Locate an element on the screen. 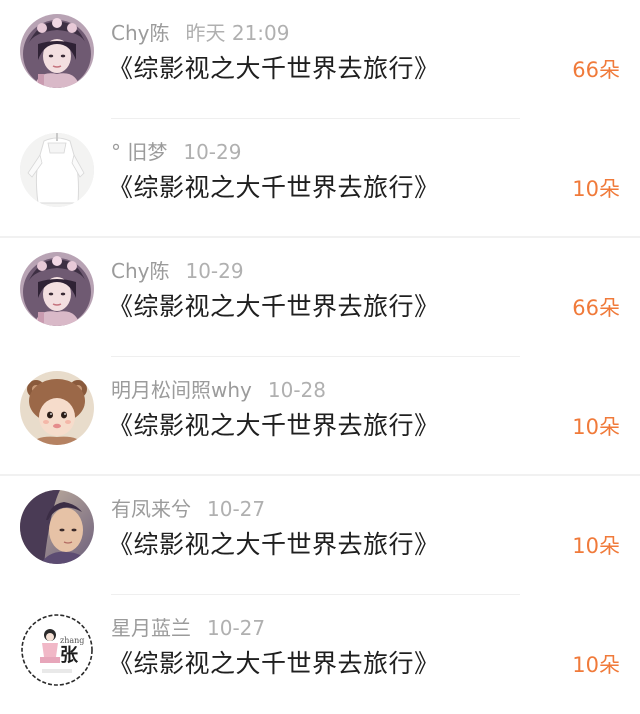  record-meta: Chy陈 昨天 21:09 is located at coordinates (200, 33).